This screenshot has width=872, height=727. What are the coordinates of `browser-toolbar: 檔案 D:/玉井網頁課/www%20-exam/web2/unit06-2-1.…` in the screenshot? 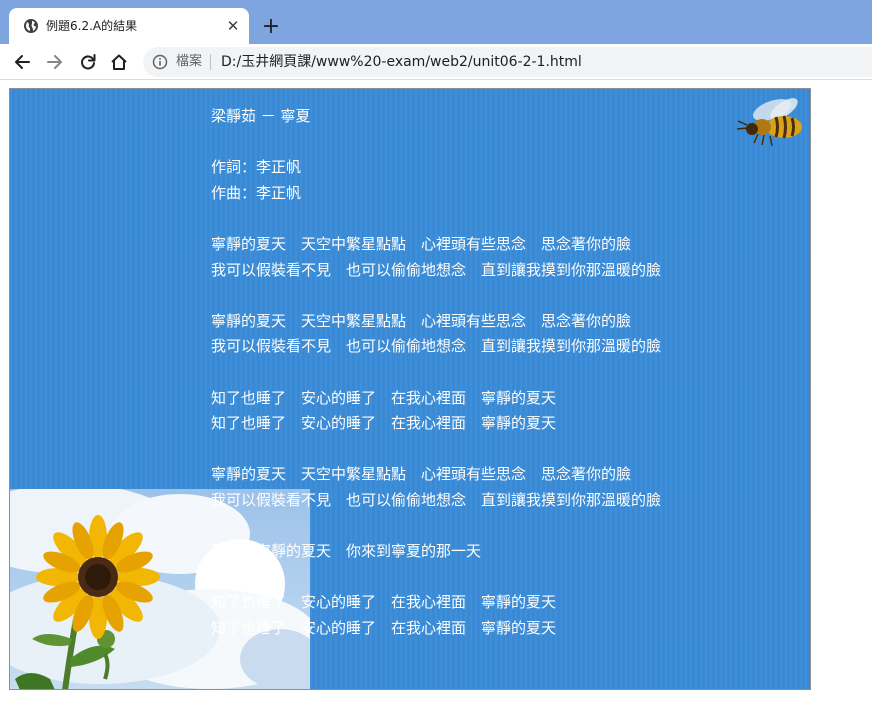 It's located at (436, 62).